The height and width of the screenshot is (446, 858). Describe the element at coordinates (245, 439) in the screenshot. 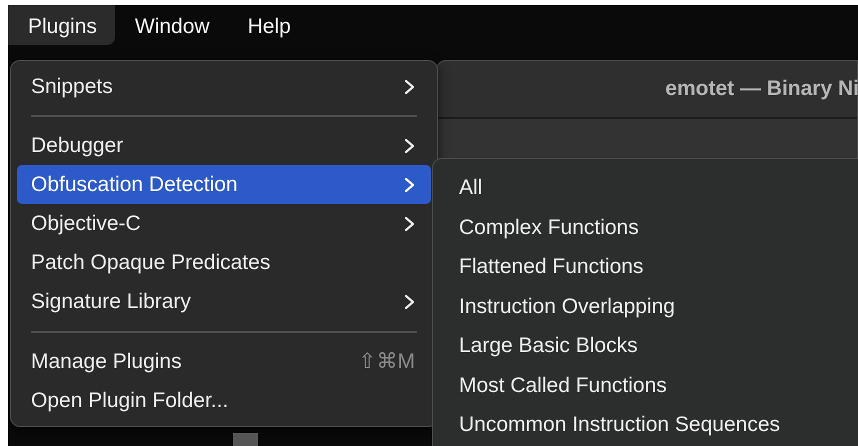

I see `scrollbar-thumb` at that location.